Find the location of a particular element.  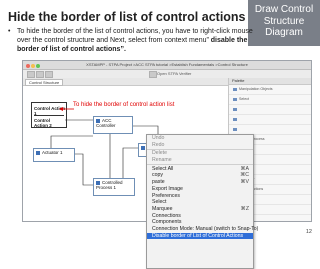

menu-item-label: Select All is located at coordinates (163, 168).